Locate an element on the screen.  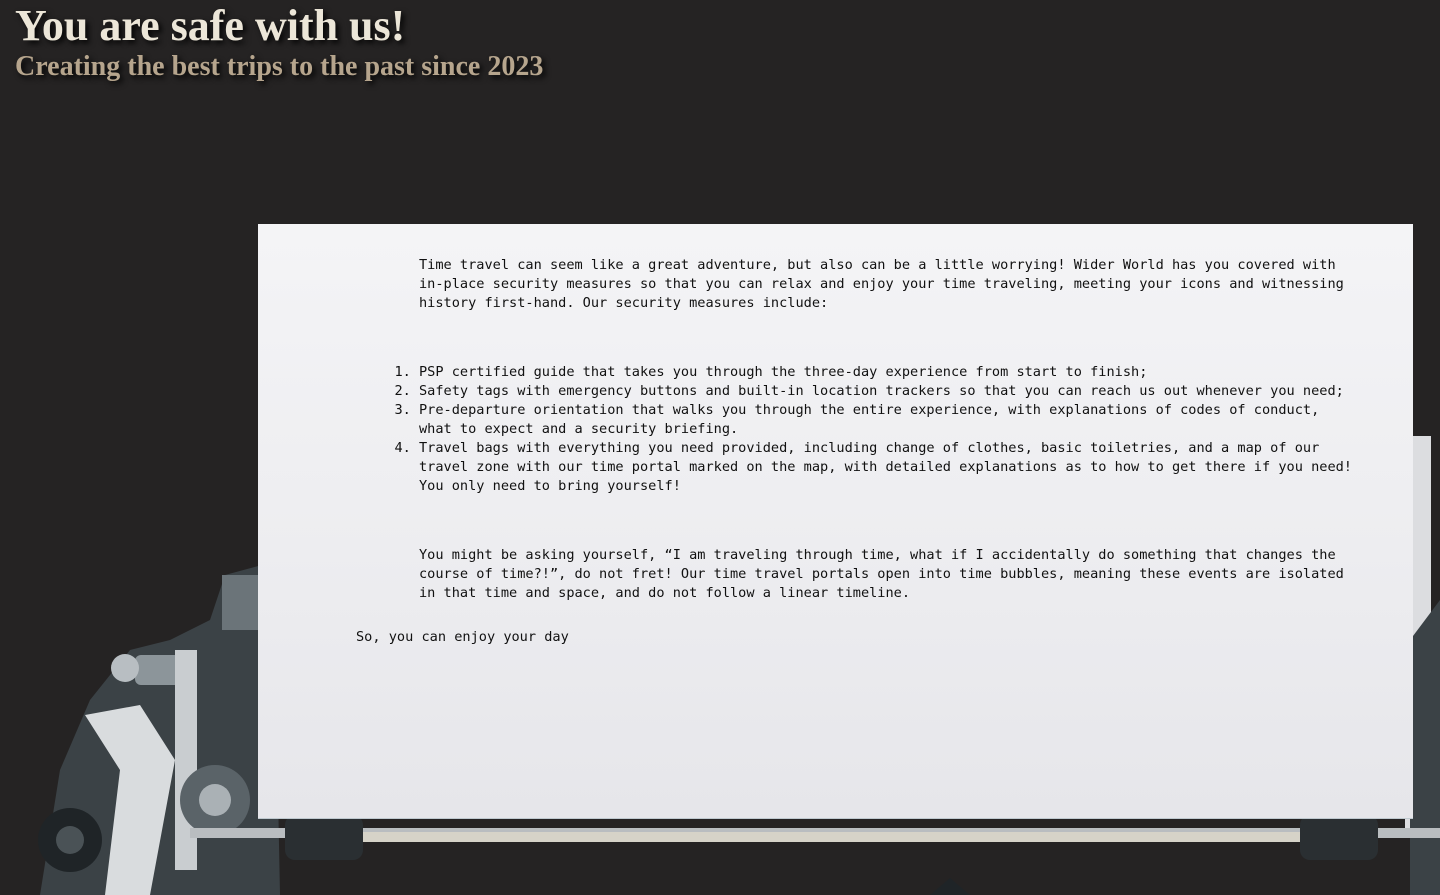
roller-center-guide is located at coordinates (950, 886).